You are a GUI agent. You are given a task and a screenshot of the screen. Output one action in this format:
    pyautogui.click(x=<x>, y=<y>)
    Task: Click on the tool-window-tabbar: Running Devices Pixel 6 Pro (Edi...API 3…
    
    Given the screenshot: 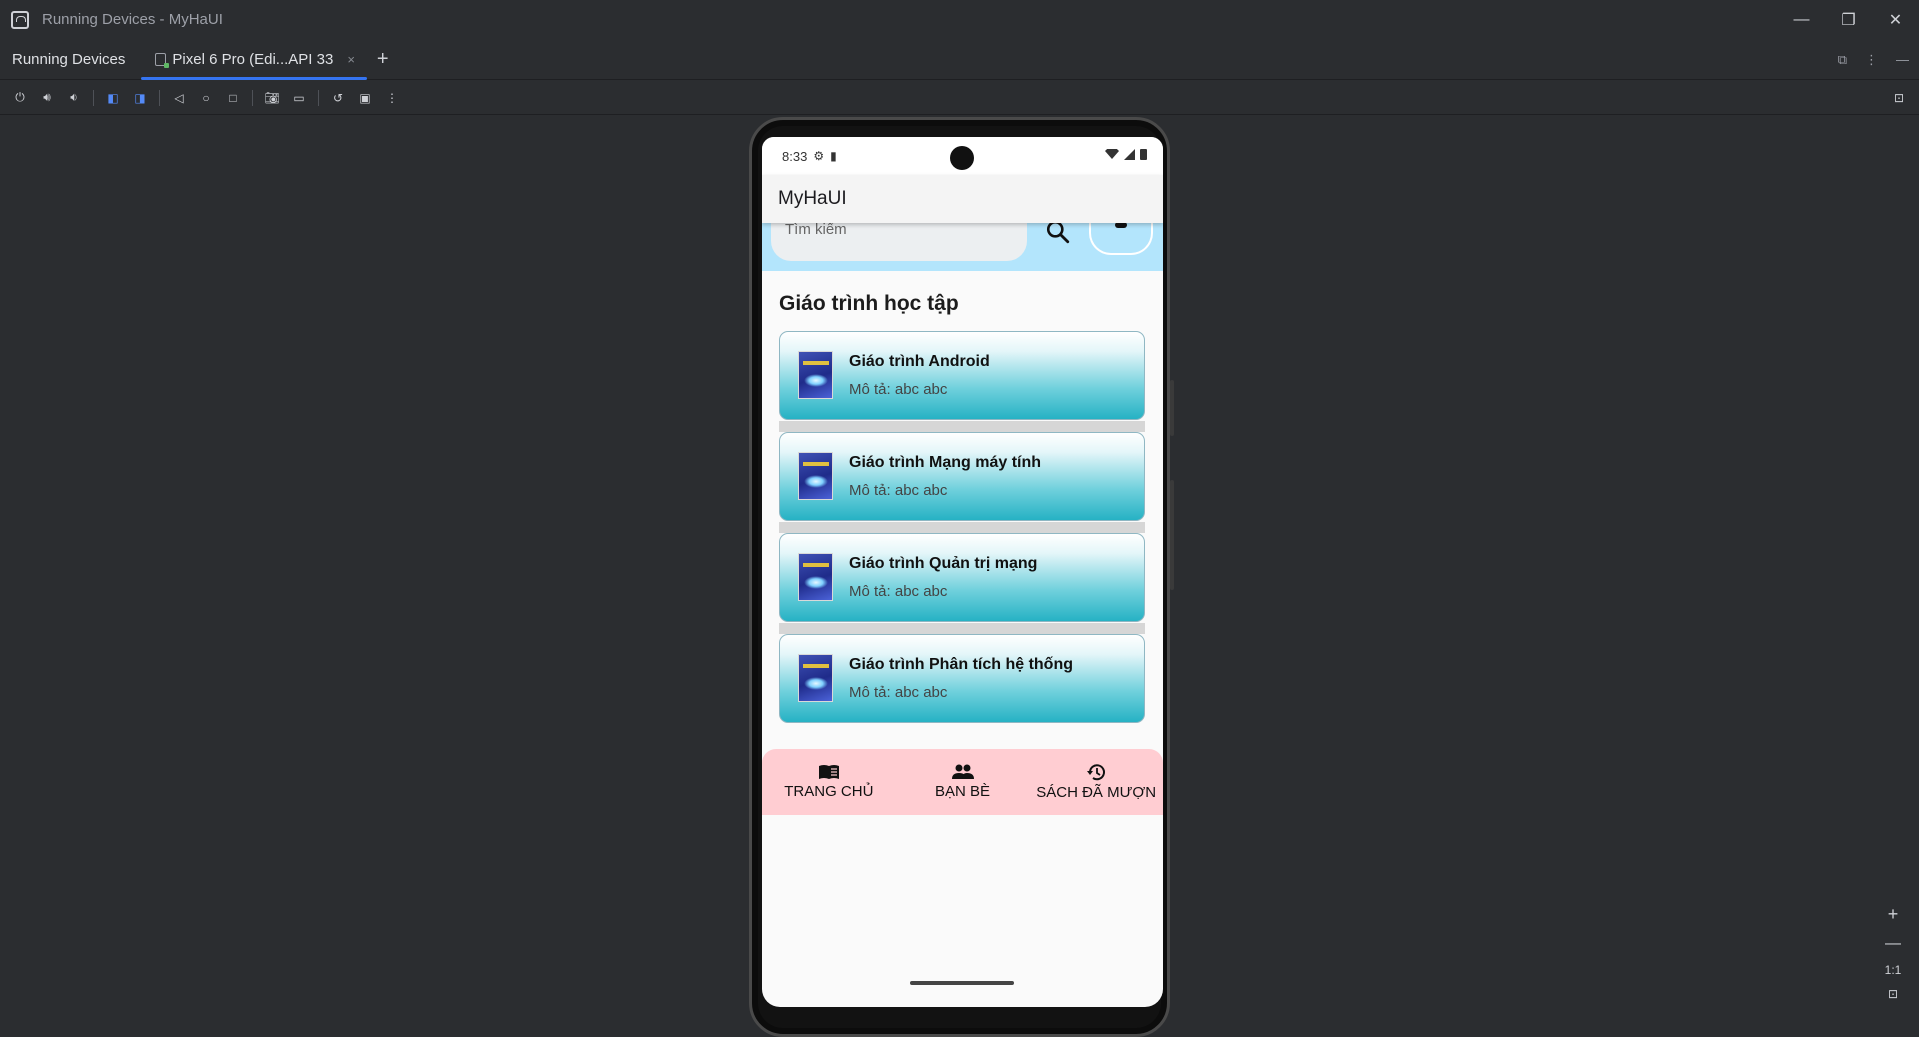 What is the action you would take?
    pyautogui.click(x=959, y=59)
    